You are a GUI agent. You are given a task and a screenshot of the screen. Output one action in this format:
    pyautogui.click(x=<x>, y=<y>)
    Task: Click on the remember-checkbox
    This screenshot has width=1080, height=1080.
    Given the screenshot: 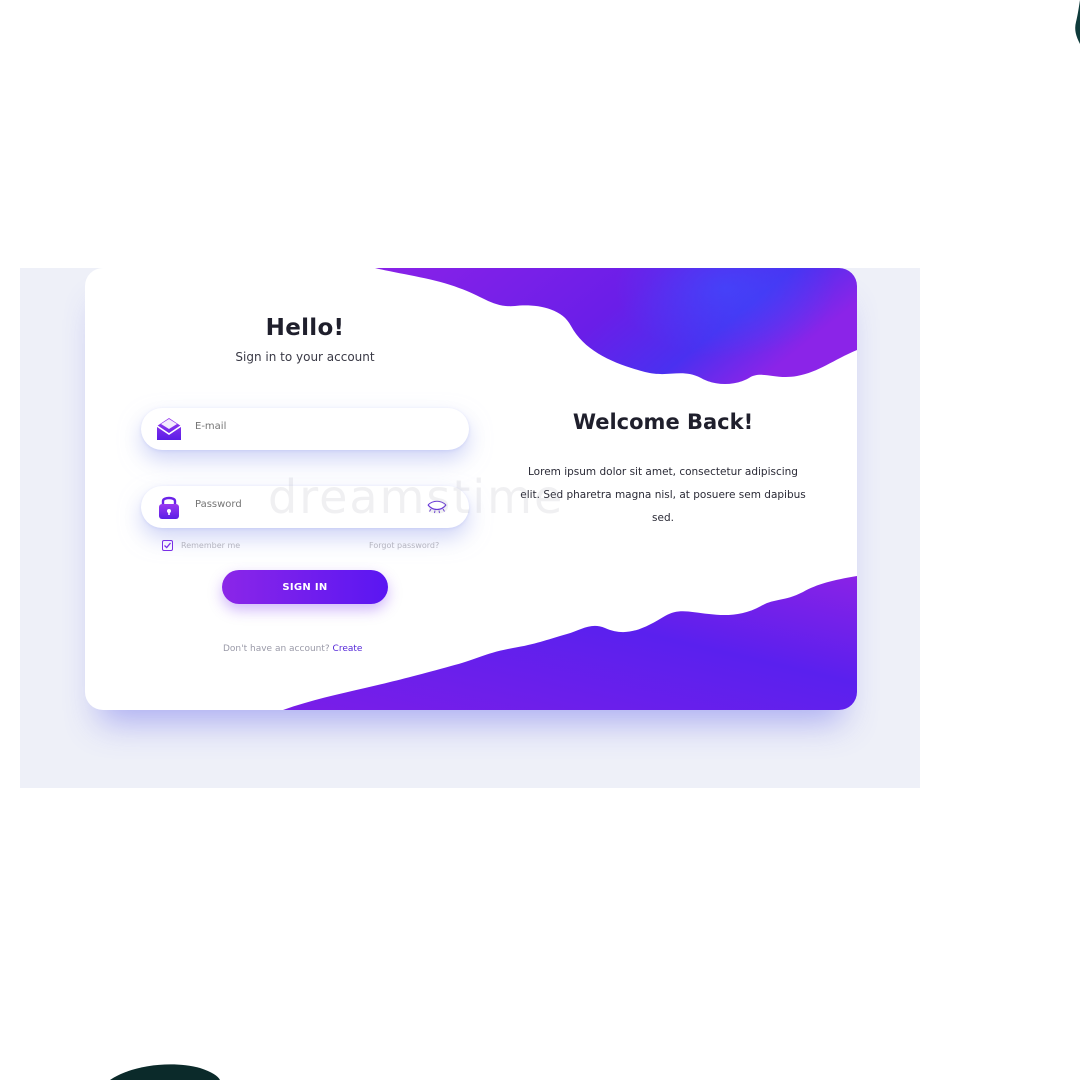 What is the action you would take?
    pyautogui.click(x=167, y=545)
    